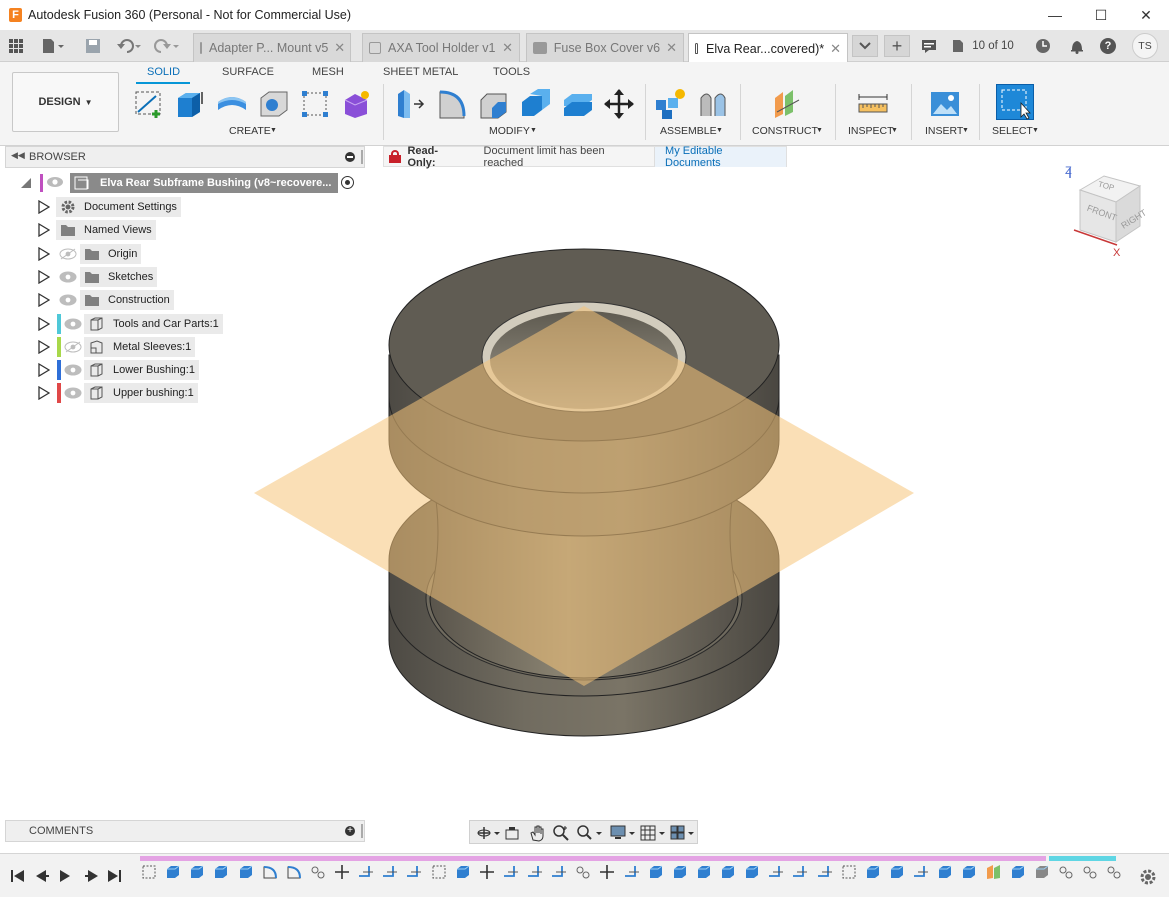  Describe the element at coordinates (350, 831) in the screenshot. I see `add-comment-icon: +` at that location.